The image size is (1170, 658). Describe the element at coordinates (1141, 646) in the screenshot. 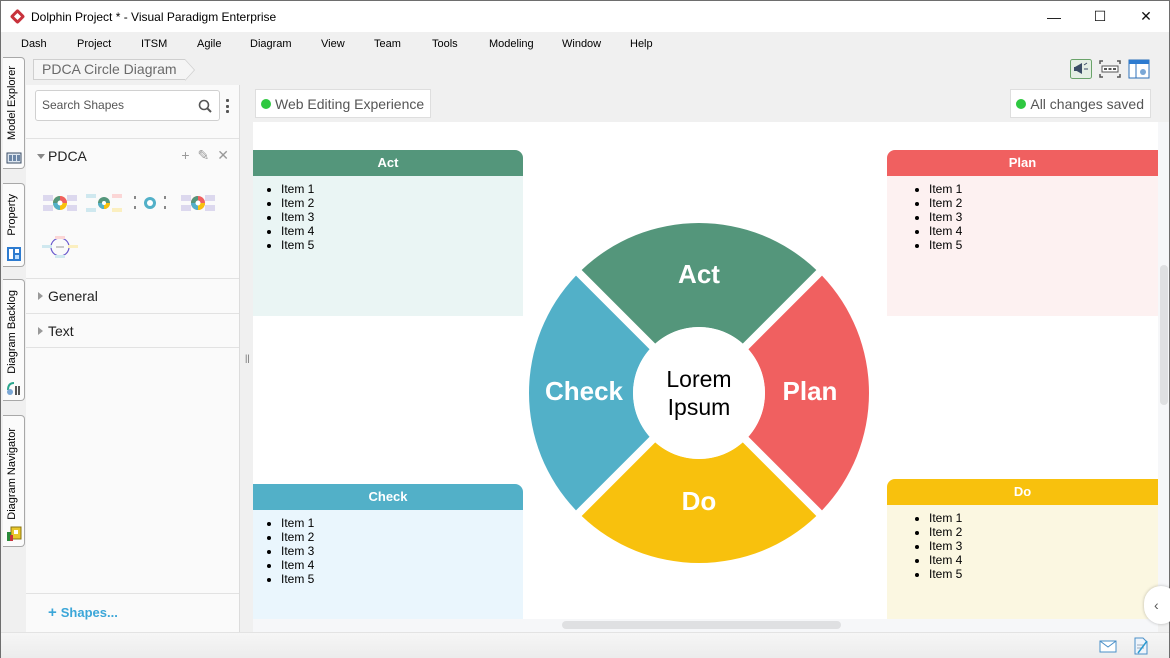

I see `document-edit-icon` at that location.